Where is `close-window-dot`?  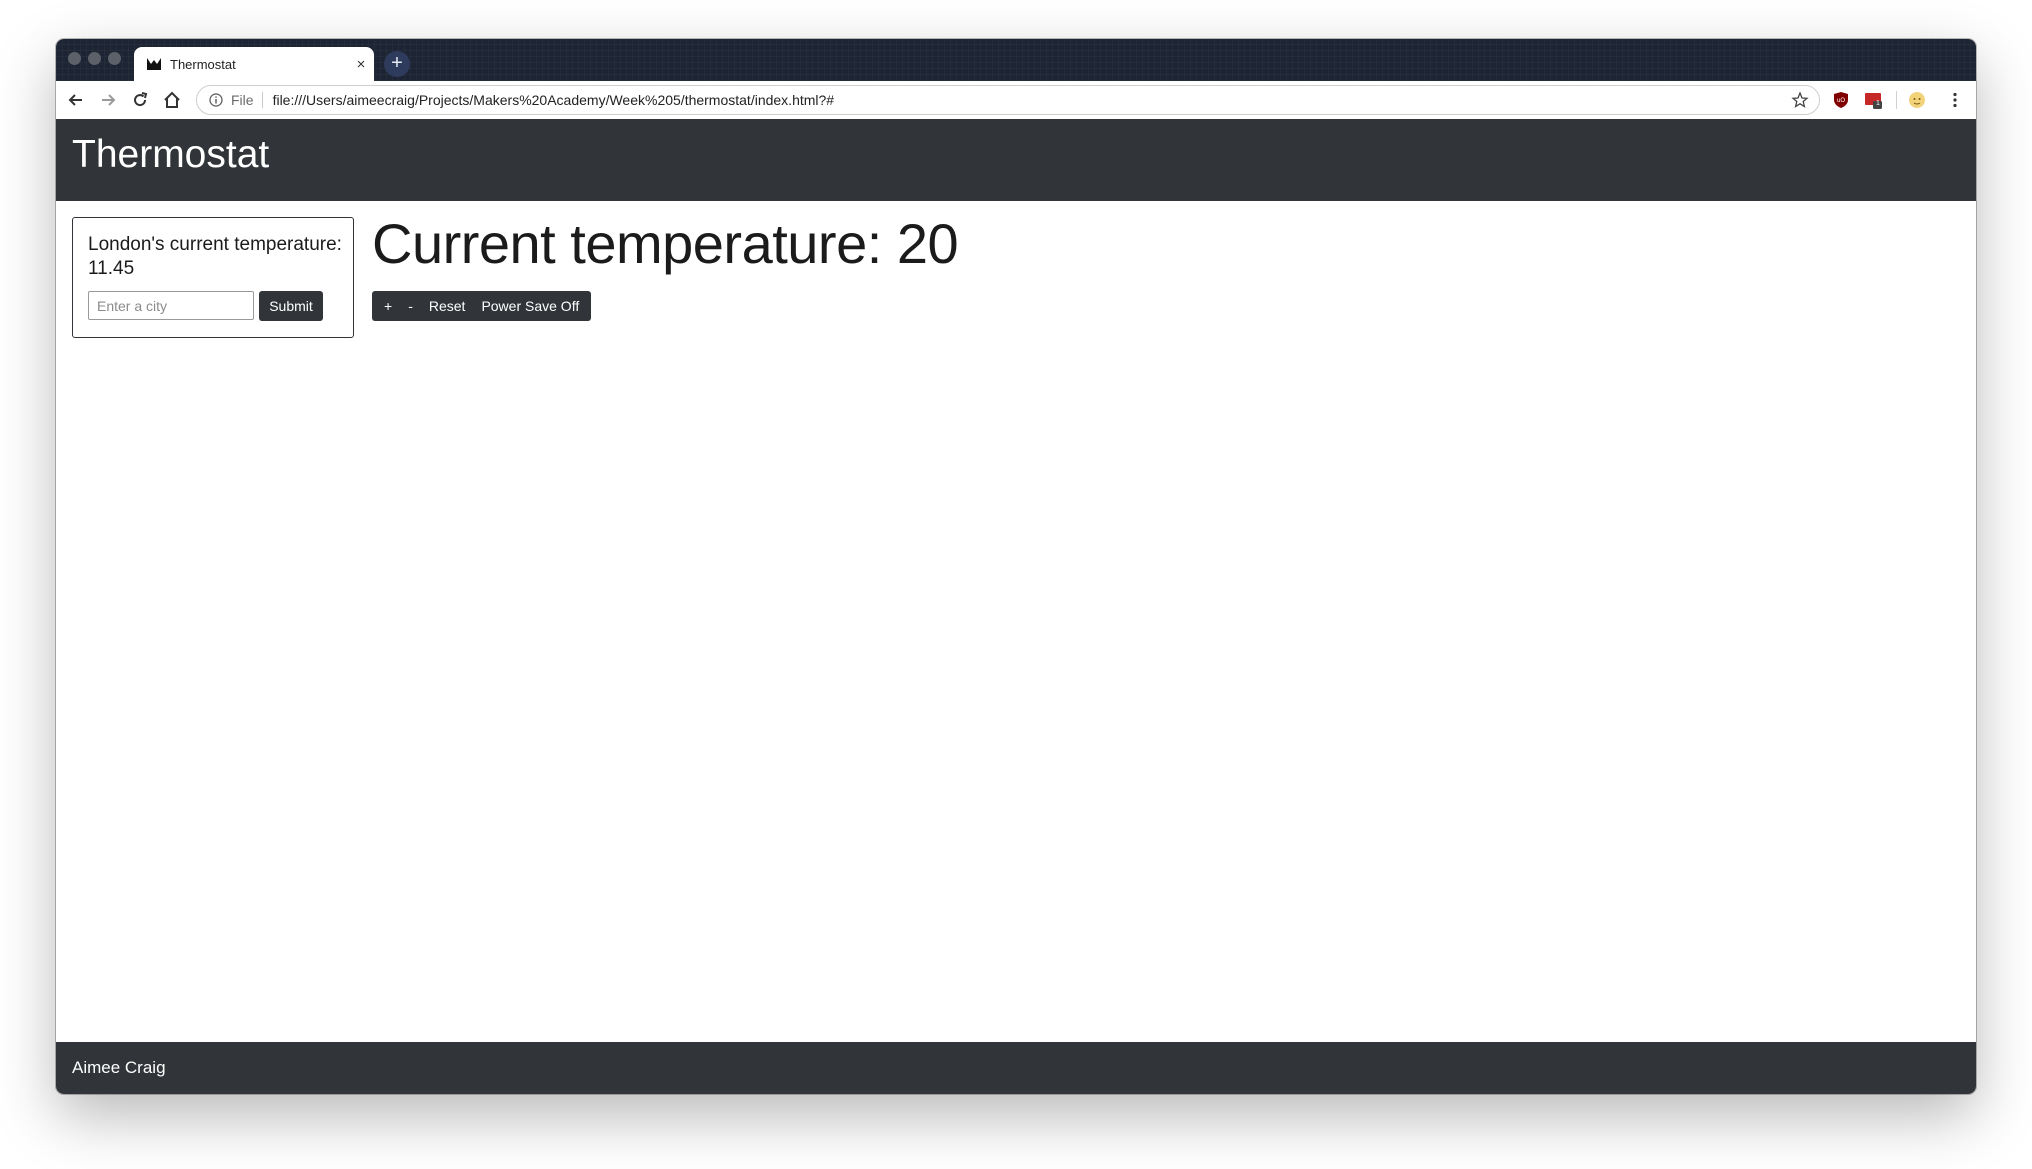 close-window-dot is located at coordinates (74, 58).